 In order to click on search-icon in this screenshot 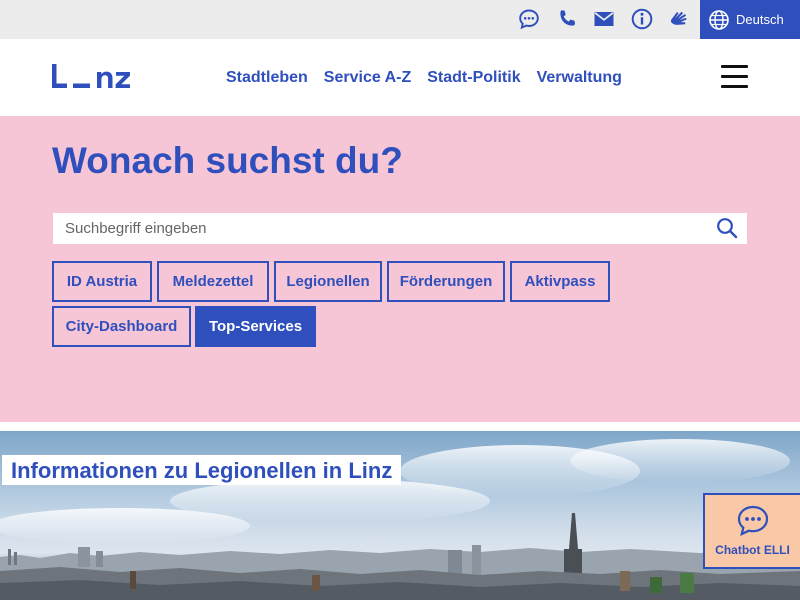, I will do `click(727, 228)`.